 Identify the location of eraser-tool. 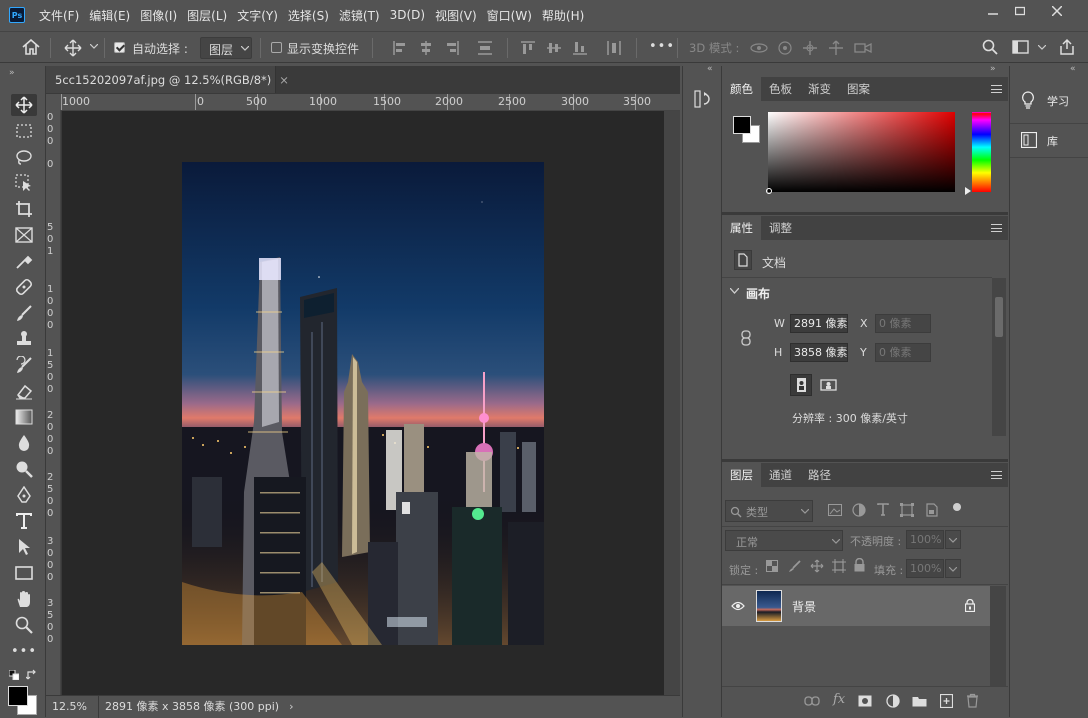
(24, 391).